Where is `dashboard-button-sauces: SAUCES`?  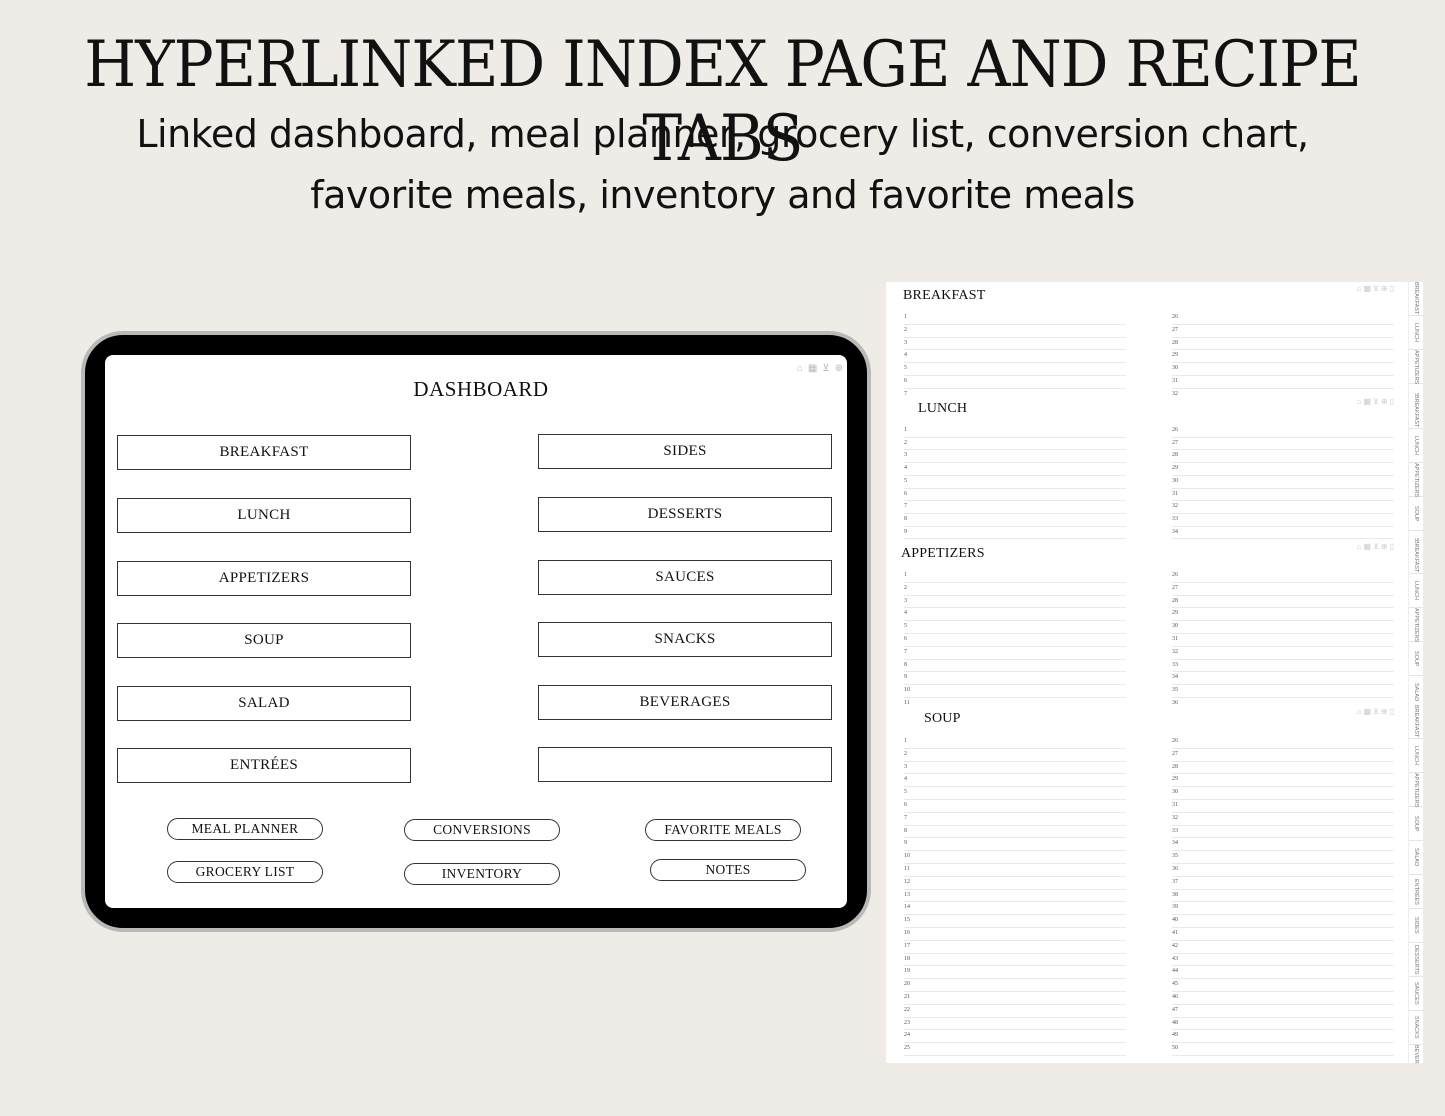 dashboard-button-sauces: SAUCES is located at coordinates (685, 577).